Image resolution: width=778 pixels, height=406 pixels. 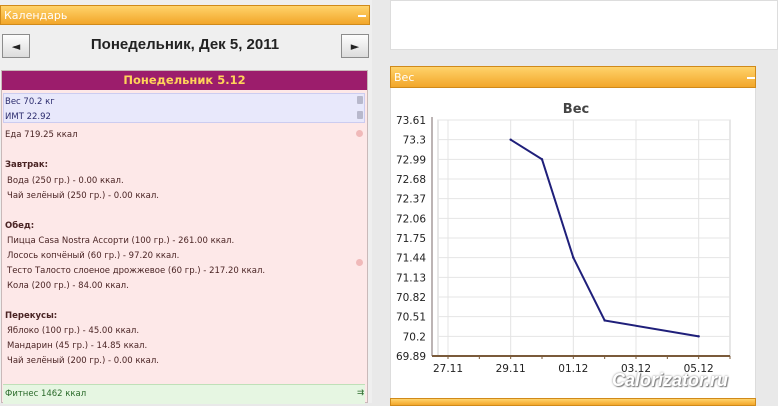 I want to click on weight-value: Вес 70.2 кг, so click(x=30, y=102).